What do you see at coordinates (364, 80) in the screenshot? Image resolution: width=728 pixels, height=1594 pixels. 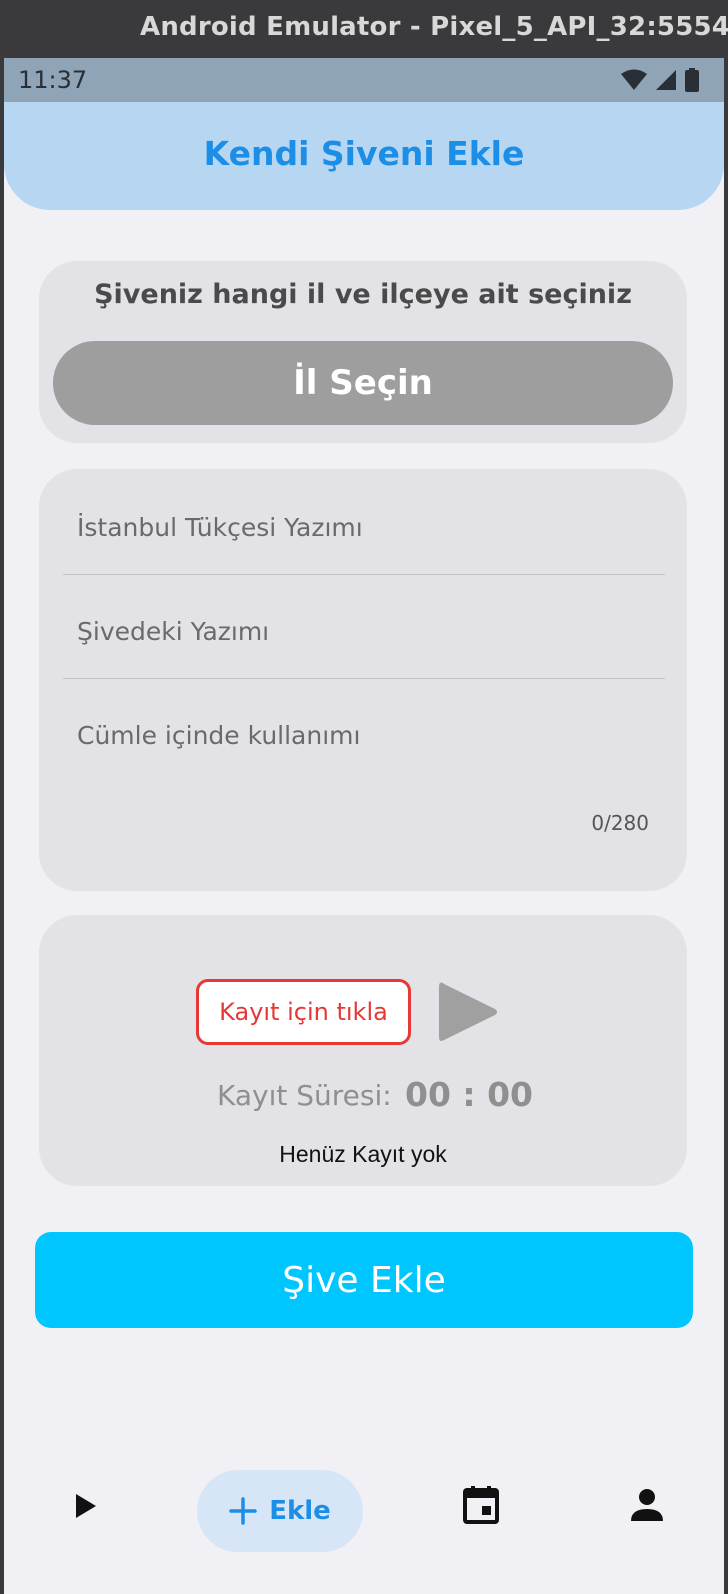 I see `status-bar: 11:37` at bounding box center [364, 80].